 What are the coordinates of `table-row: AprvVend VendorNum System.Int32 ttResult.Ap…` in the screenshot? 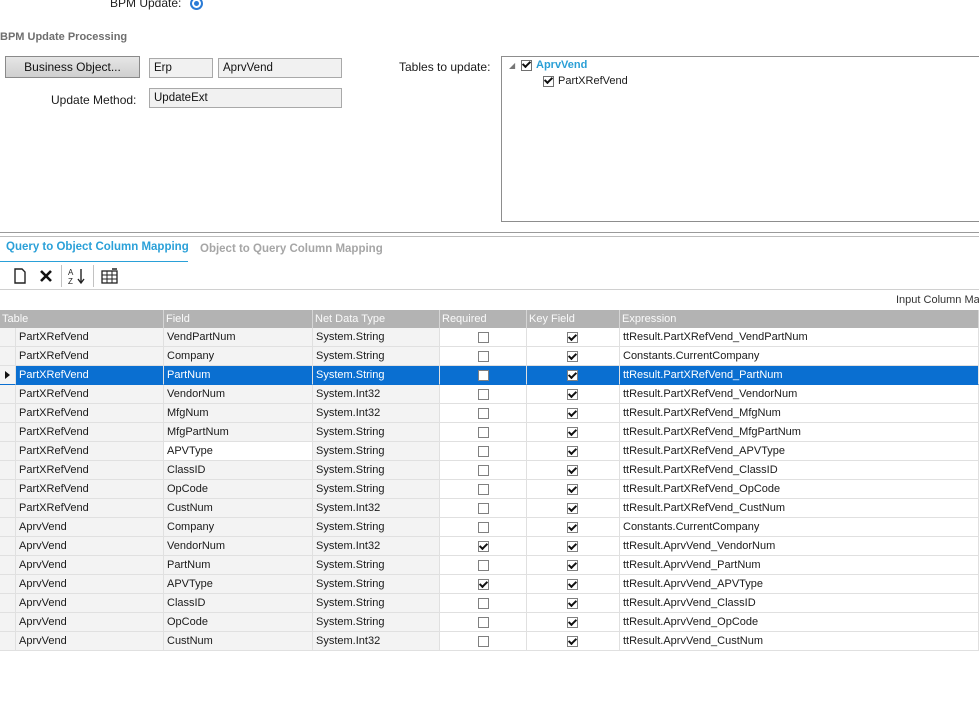 It's located at (489, 546).